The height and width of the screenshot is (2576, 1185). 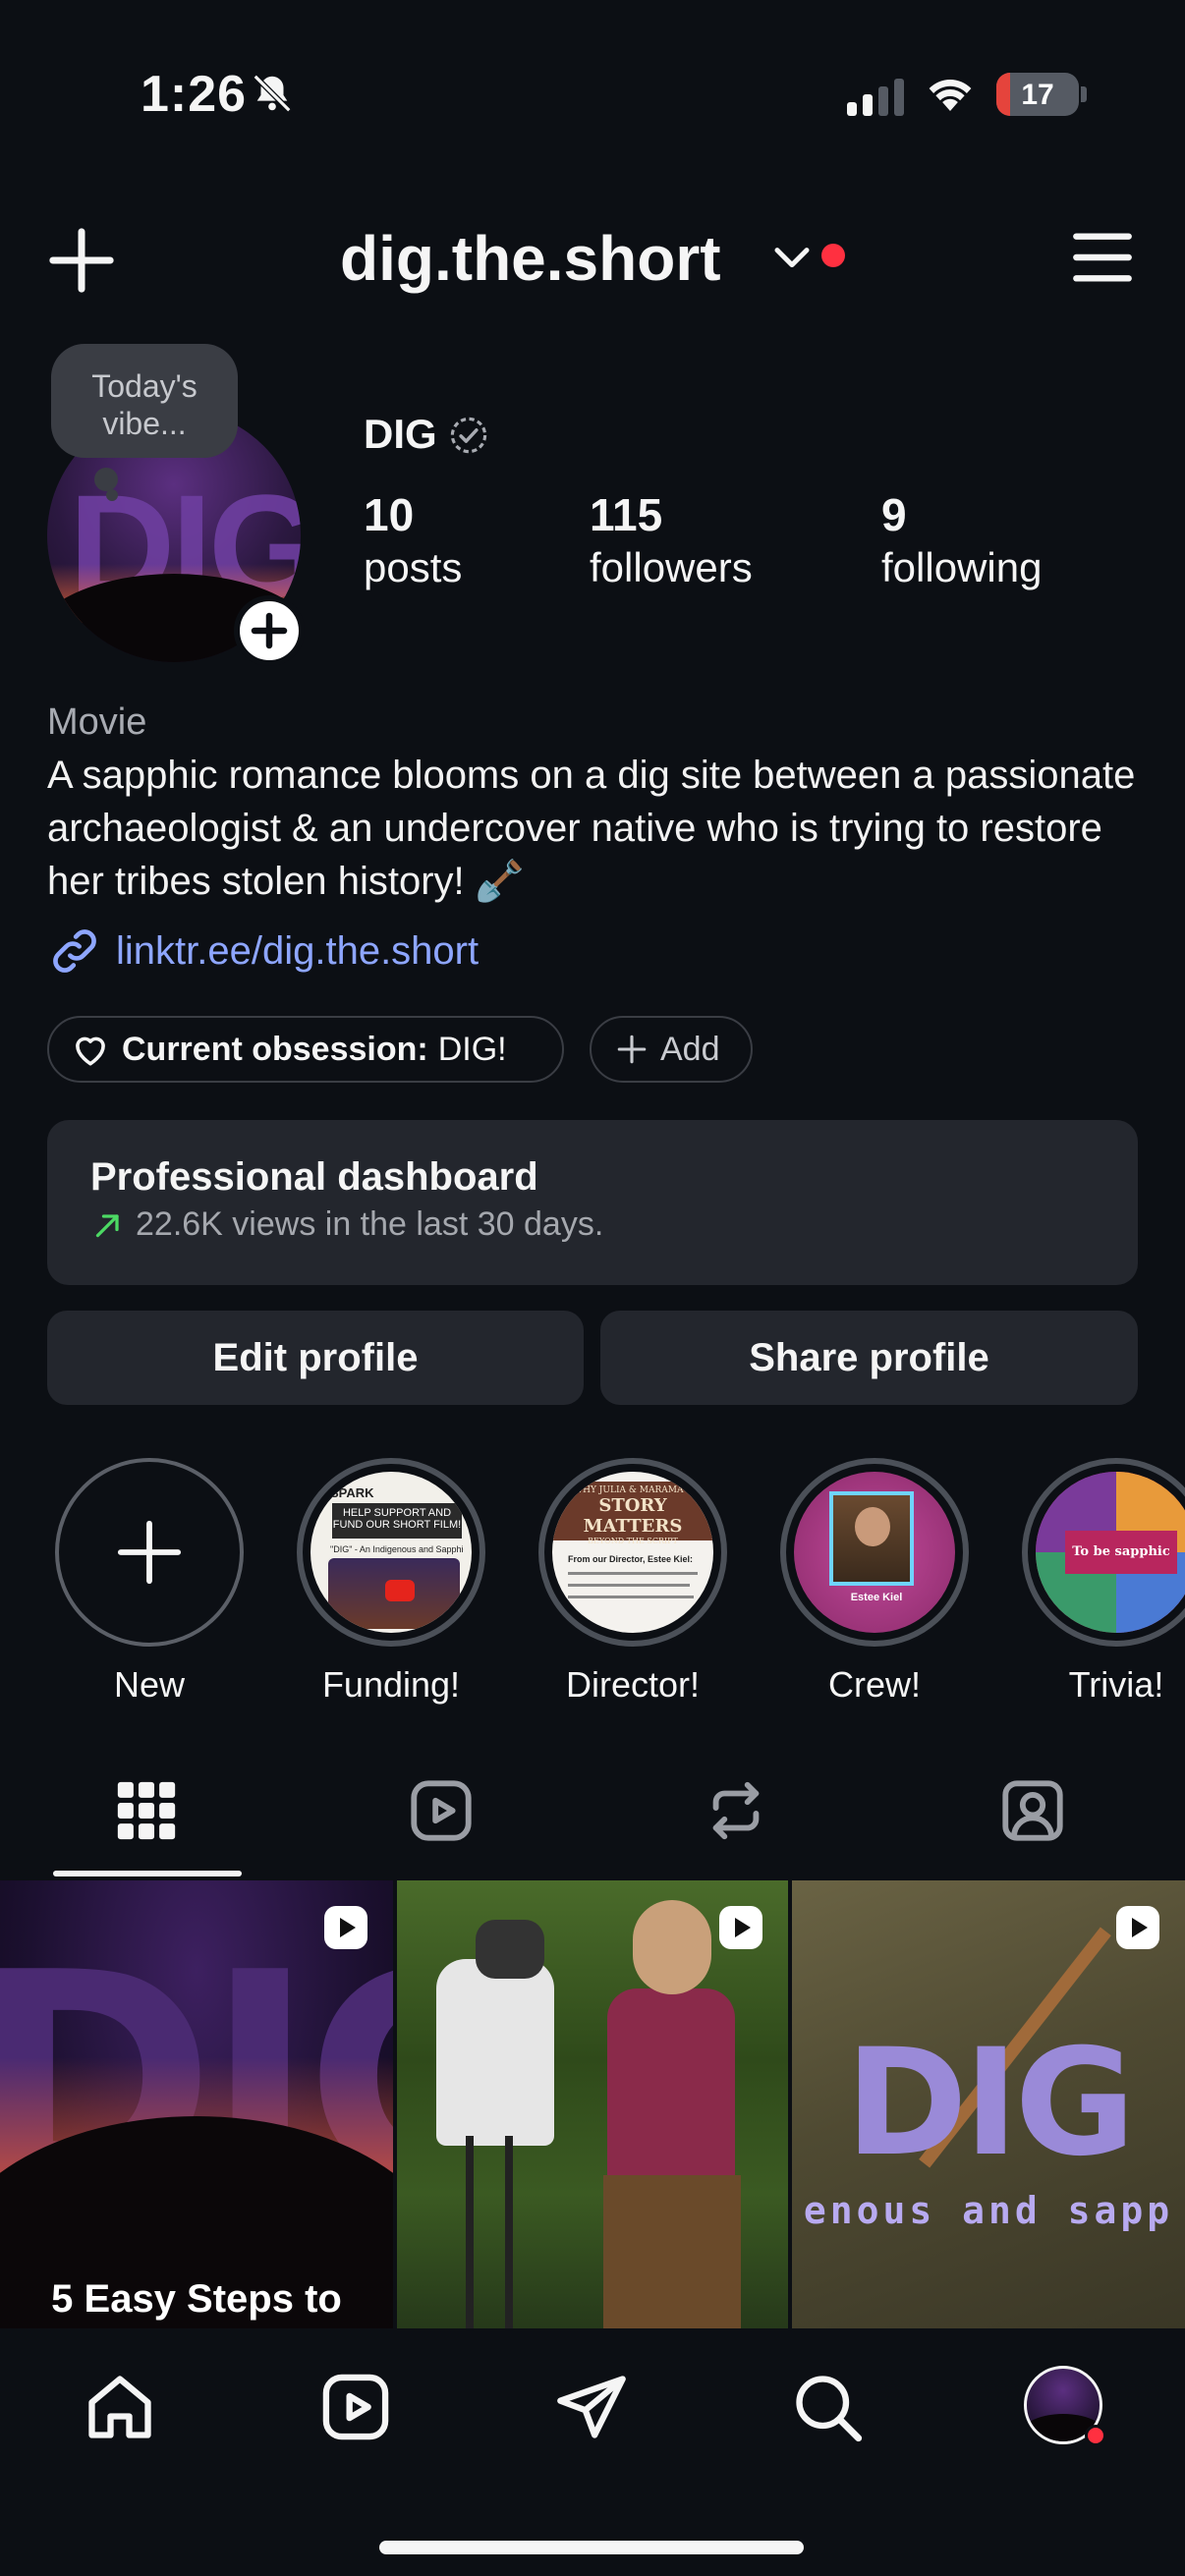 What do you see at coordinates (297, 951) in the screenshot?
I see `profile-link-text: linktr.ee/dig.the.short` at bounding box center [297, 951].